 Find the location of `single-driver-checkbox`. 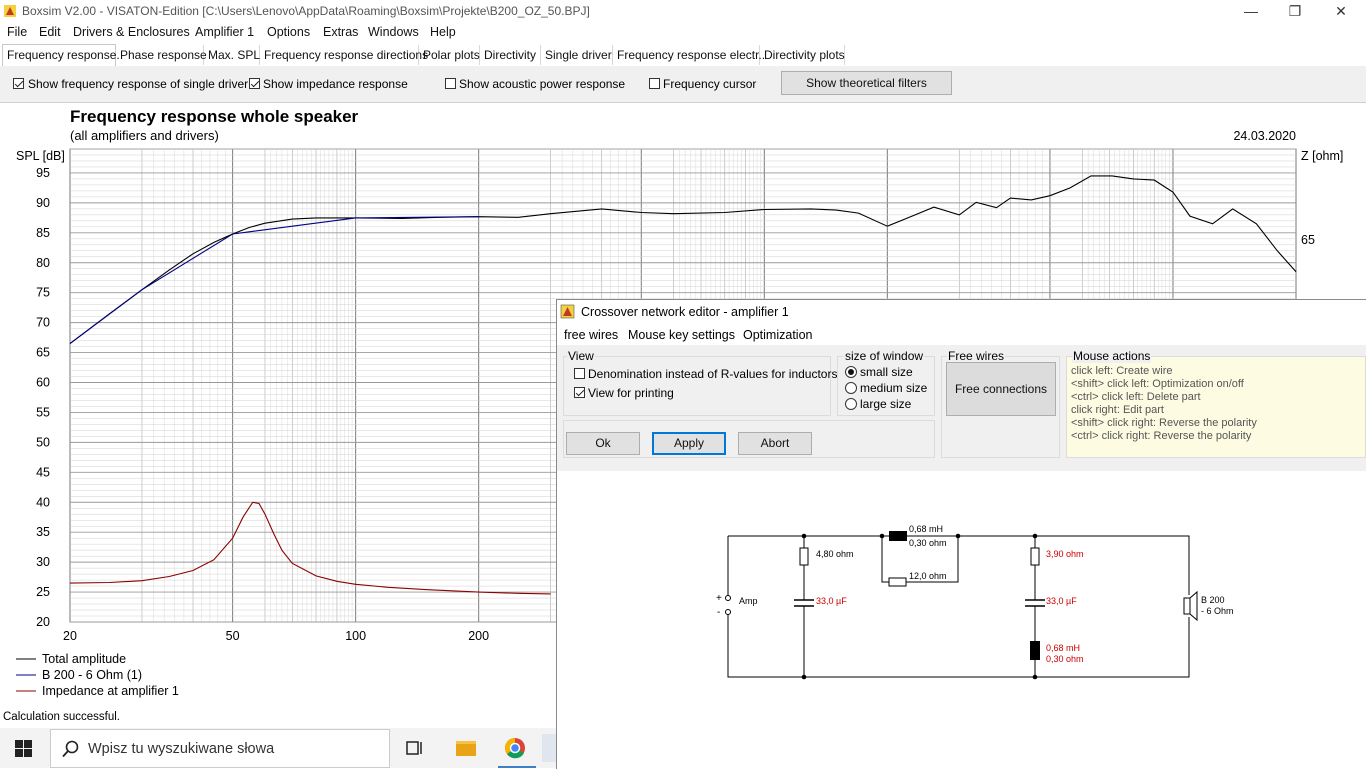

single-driver-checkbox is located at coordinates (18, 83).